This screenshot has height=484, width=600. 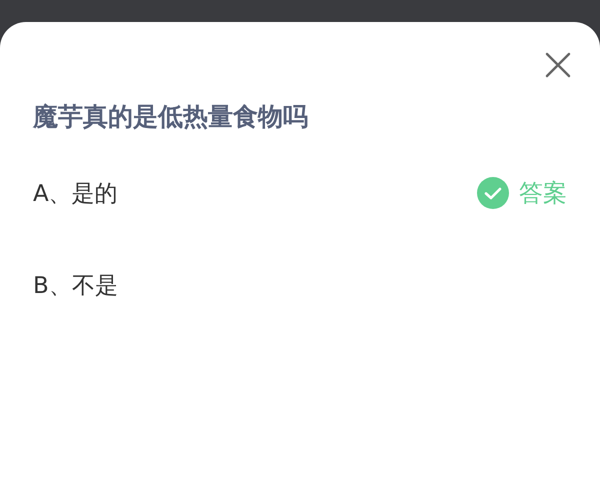 I want to click on option-text: A、是的, so click(x=75, y=193).